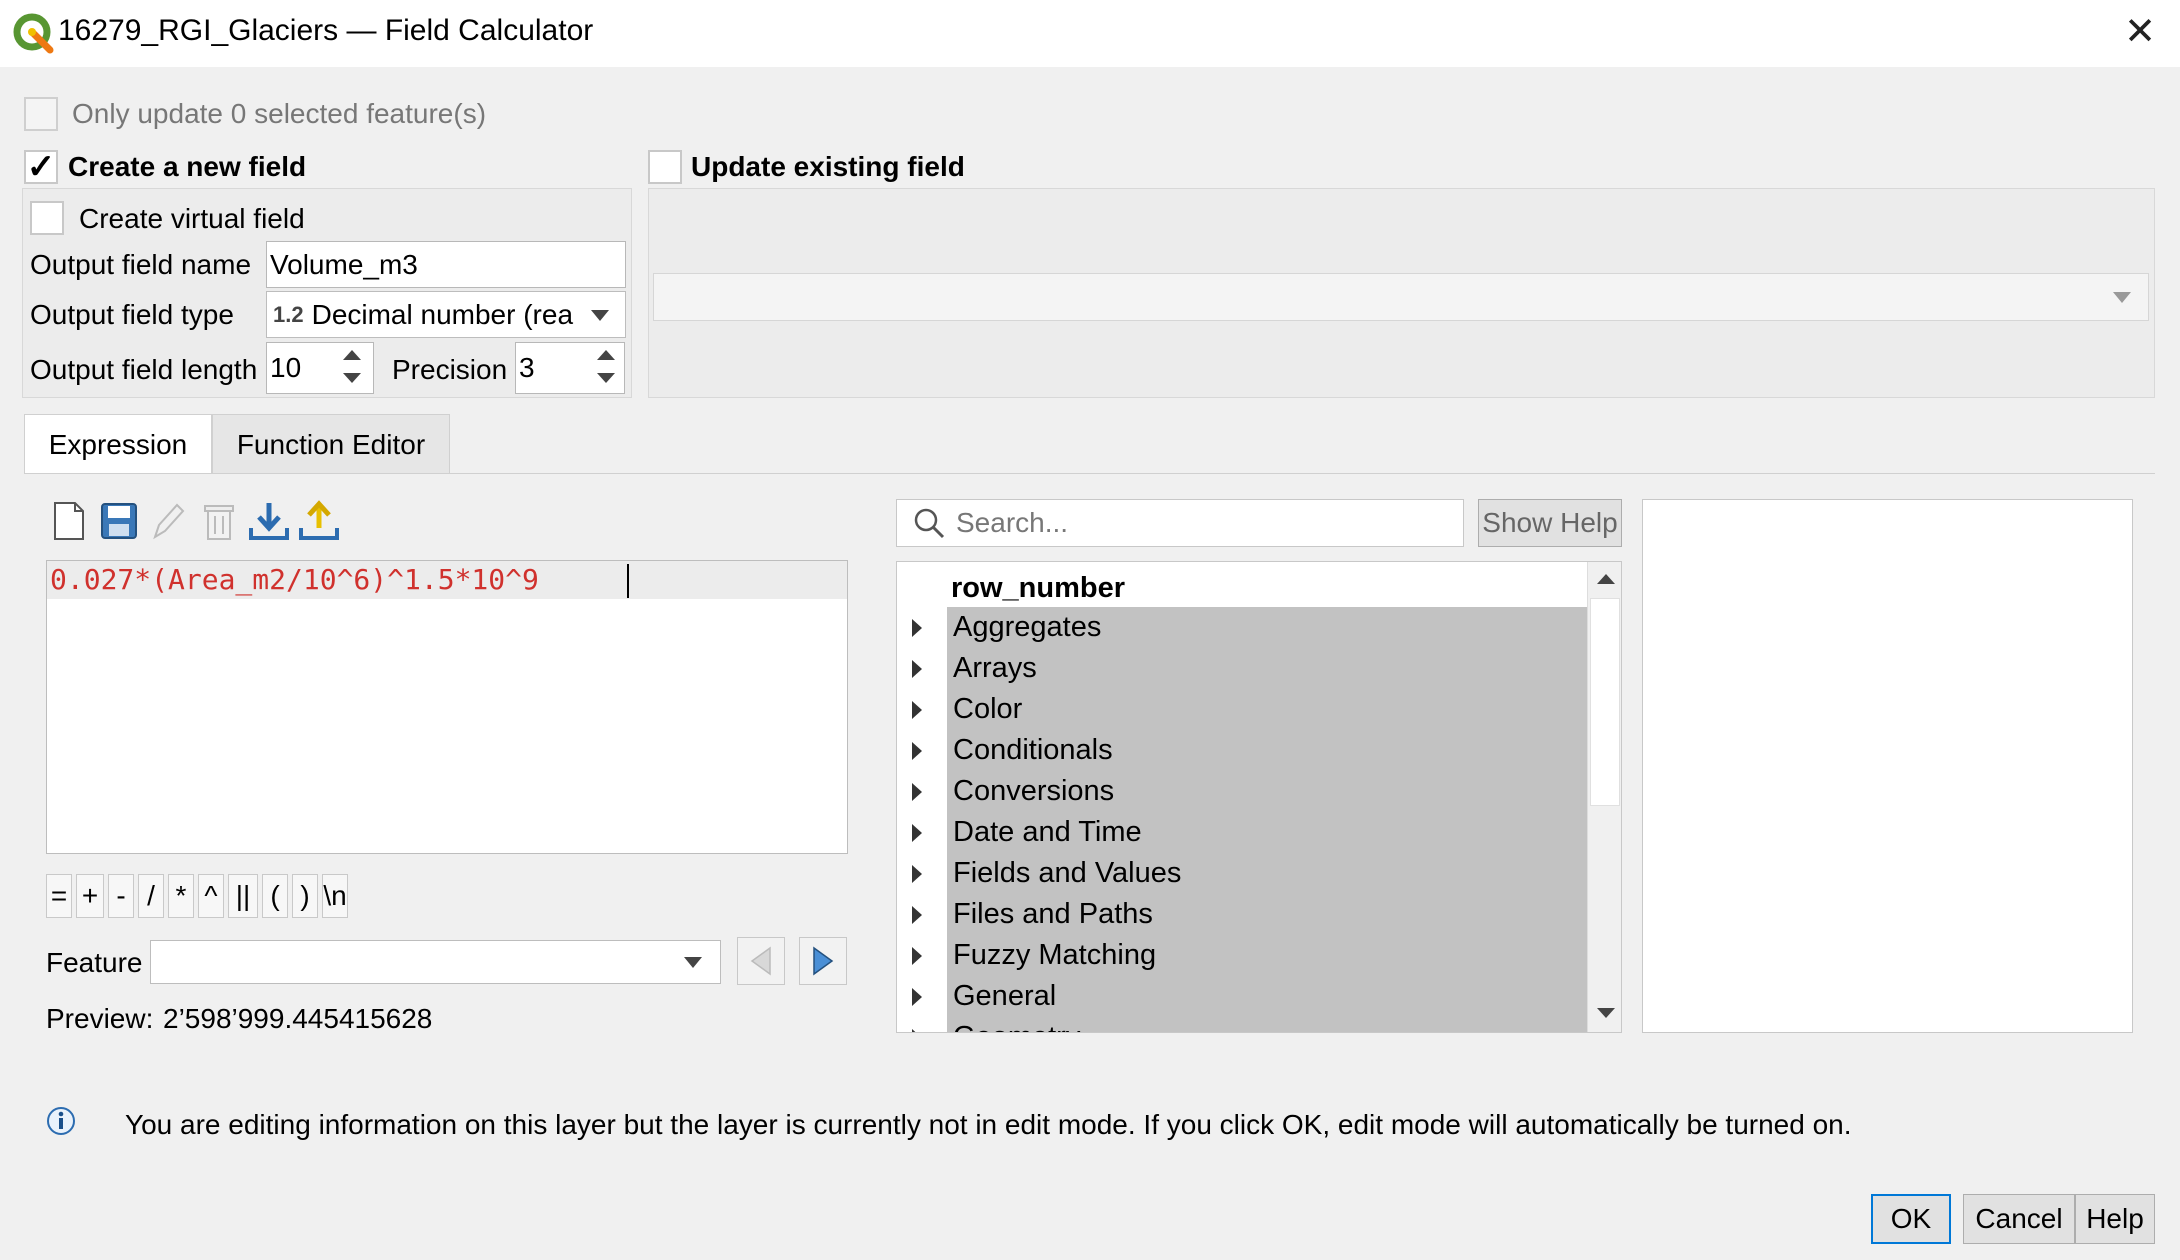 This screenshot has height=1260, width=2180. I want to click on tree-group-files-and-paths: Files and Paths, so click(1242, 914).